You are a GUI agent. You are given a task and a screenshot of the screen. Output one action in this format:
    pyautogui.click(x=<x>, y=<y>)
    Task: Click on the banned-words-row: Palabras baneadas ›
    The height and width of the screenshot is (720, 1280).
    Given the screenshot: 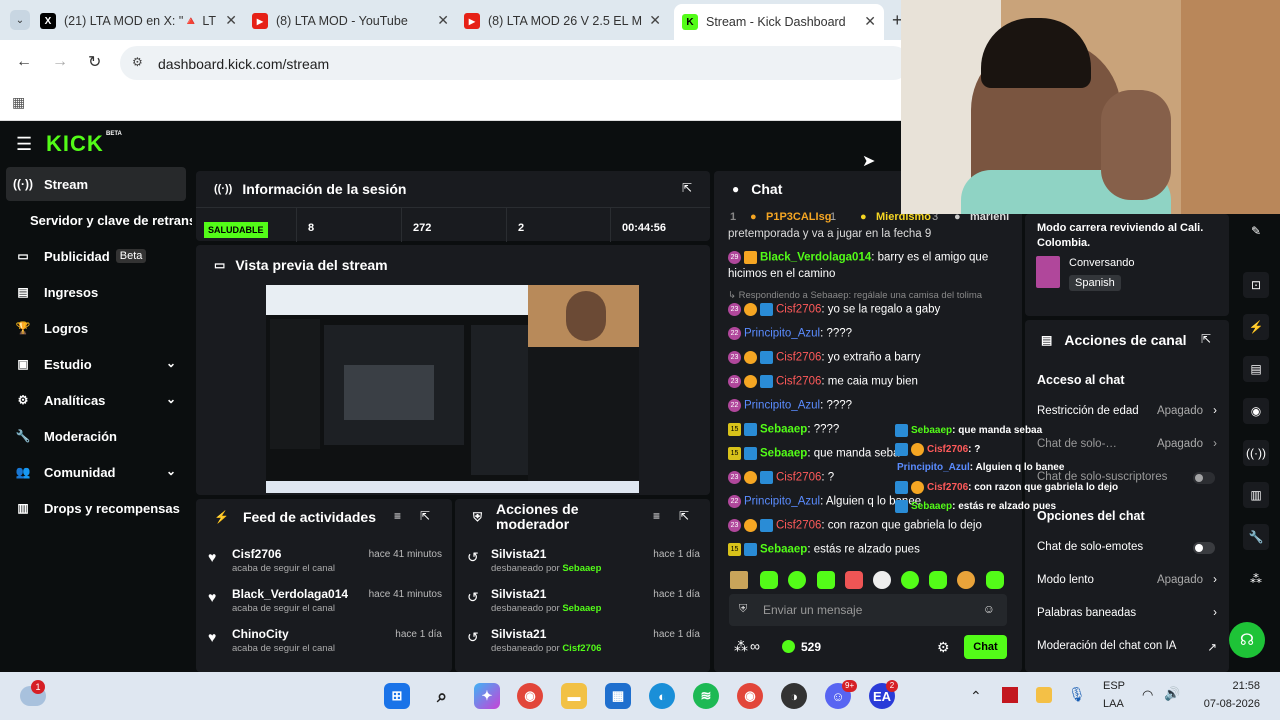 What is the action you would take?
    pyautogui.click(x=1127, y=613)
    